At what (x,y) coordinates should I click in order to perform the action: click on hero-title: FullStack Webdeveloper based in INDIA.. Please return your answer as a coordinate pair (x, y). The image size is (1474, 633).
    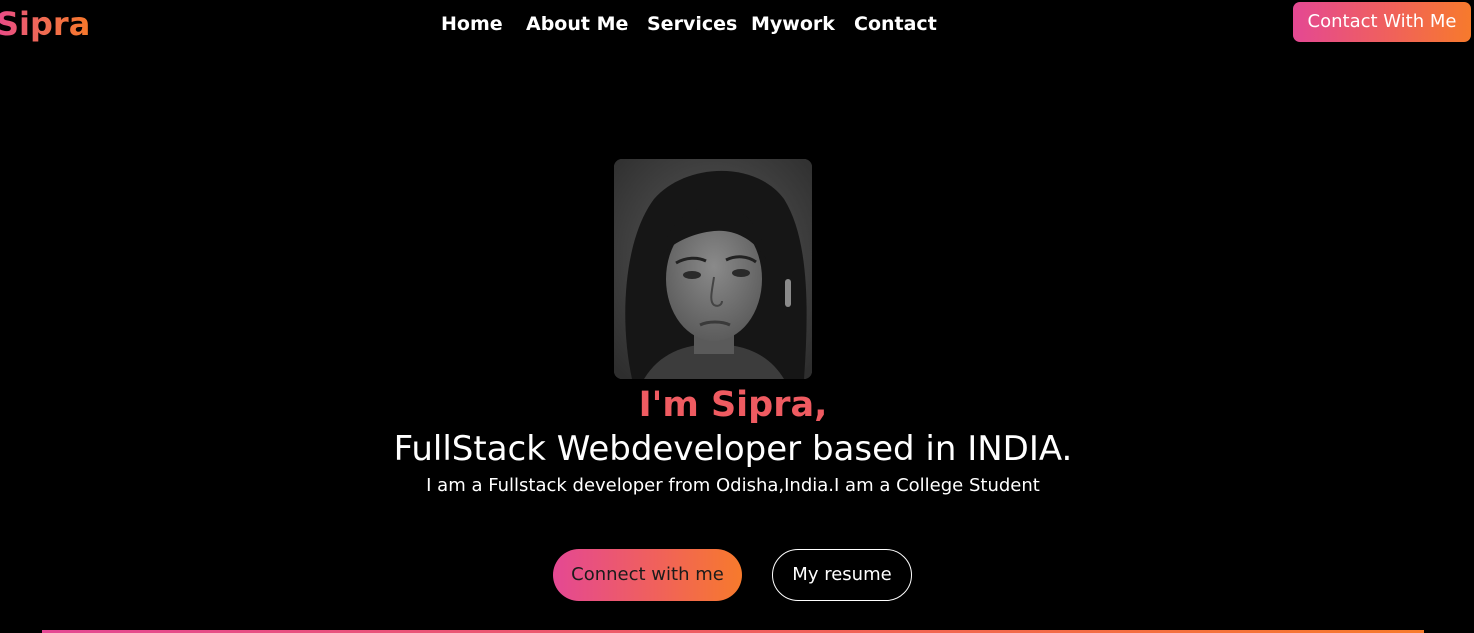
    Looking at the image, I should click on (733, 449).